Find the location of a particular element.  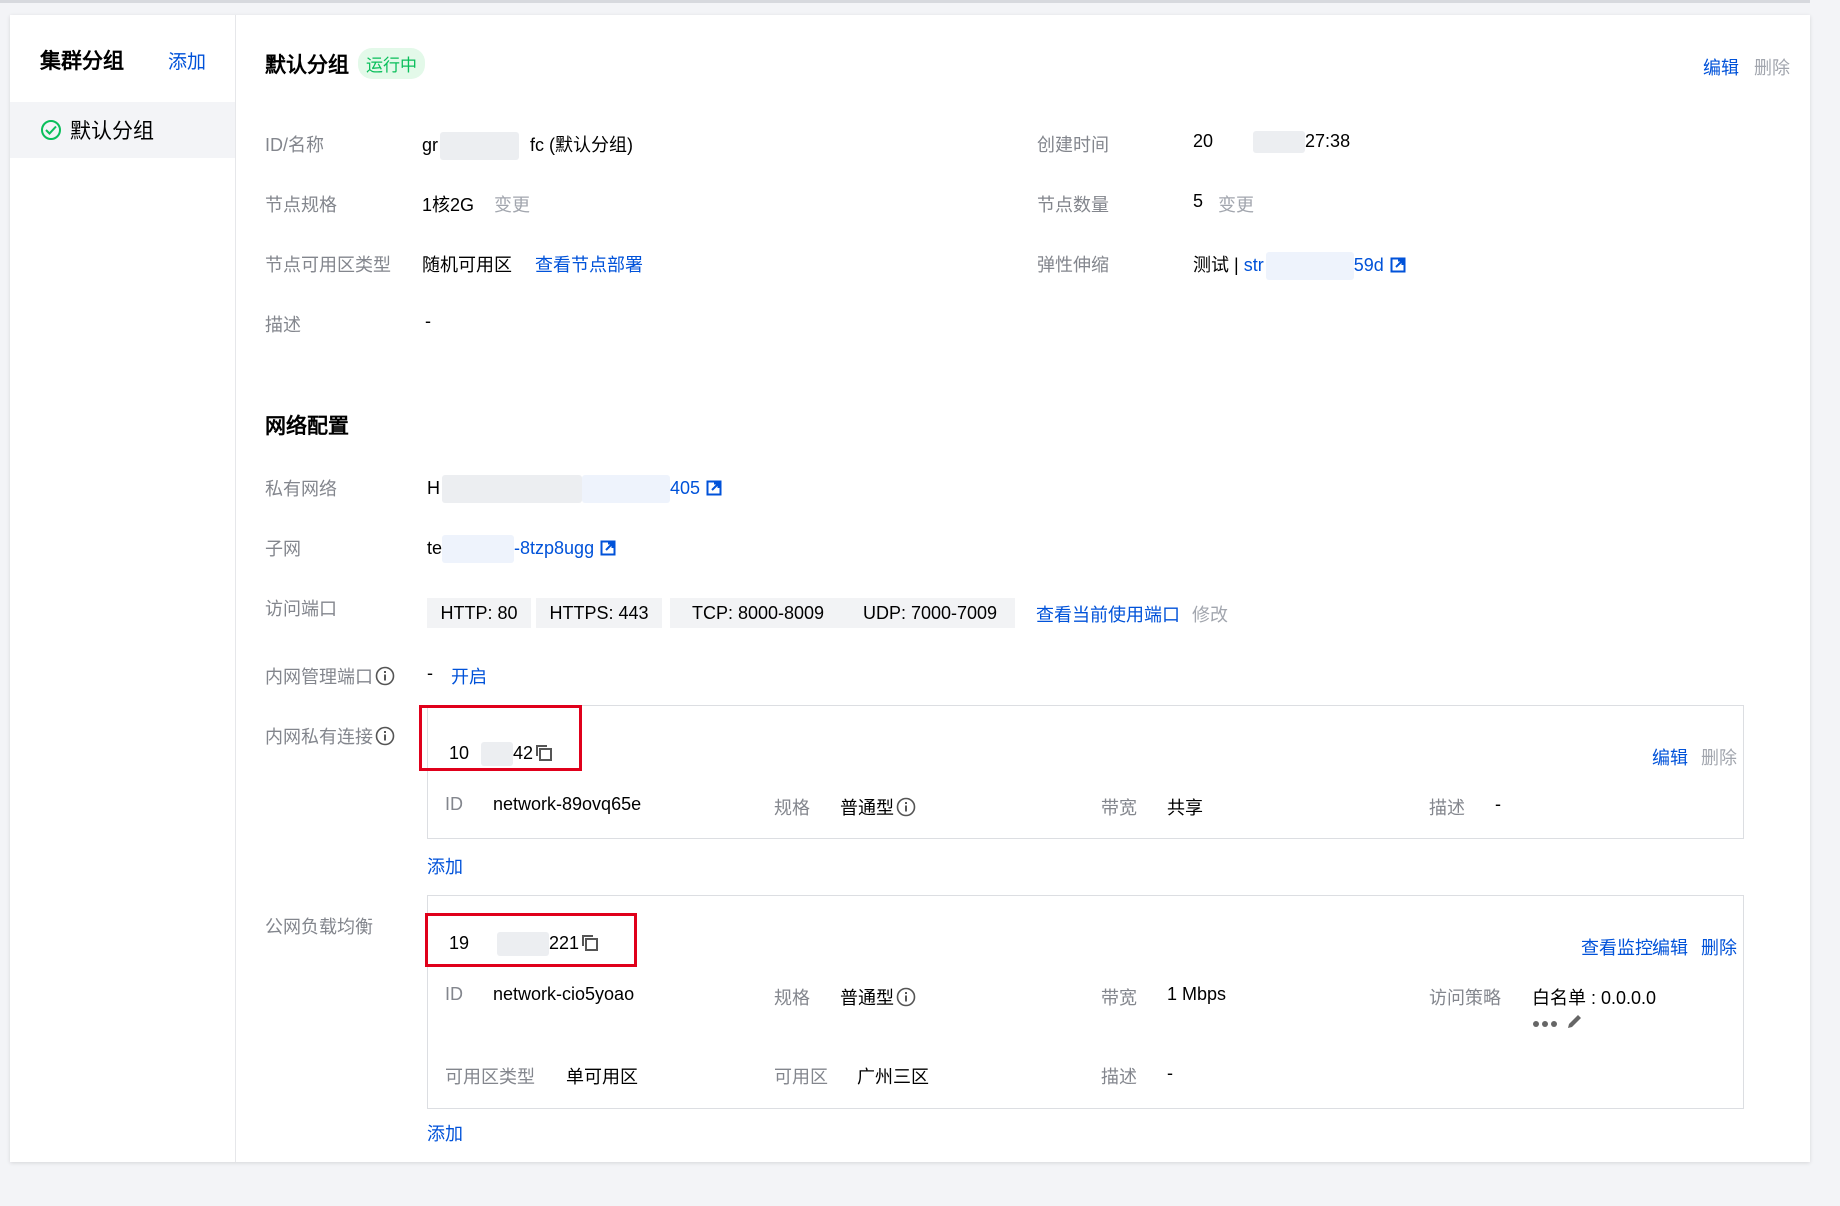

public-lb-zonetype-label: 可用区类型 is located at coordinates (490, 1077).